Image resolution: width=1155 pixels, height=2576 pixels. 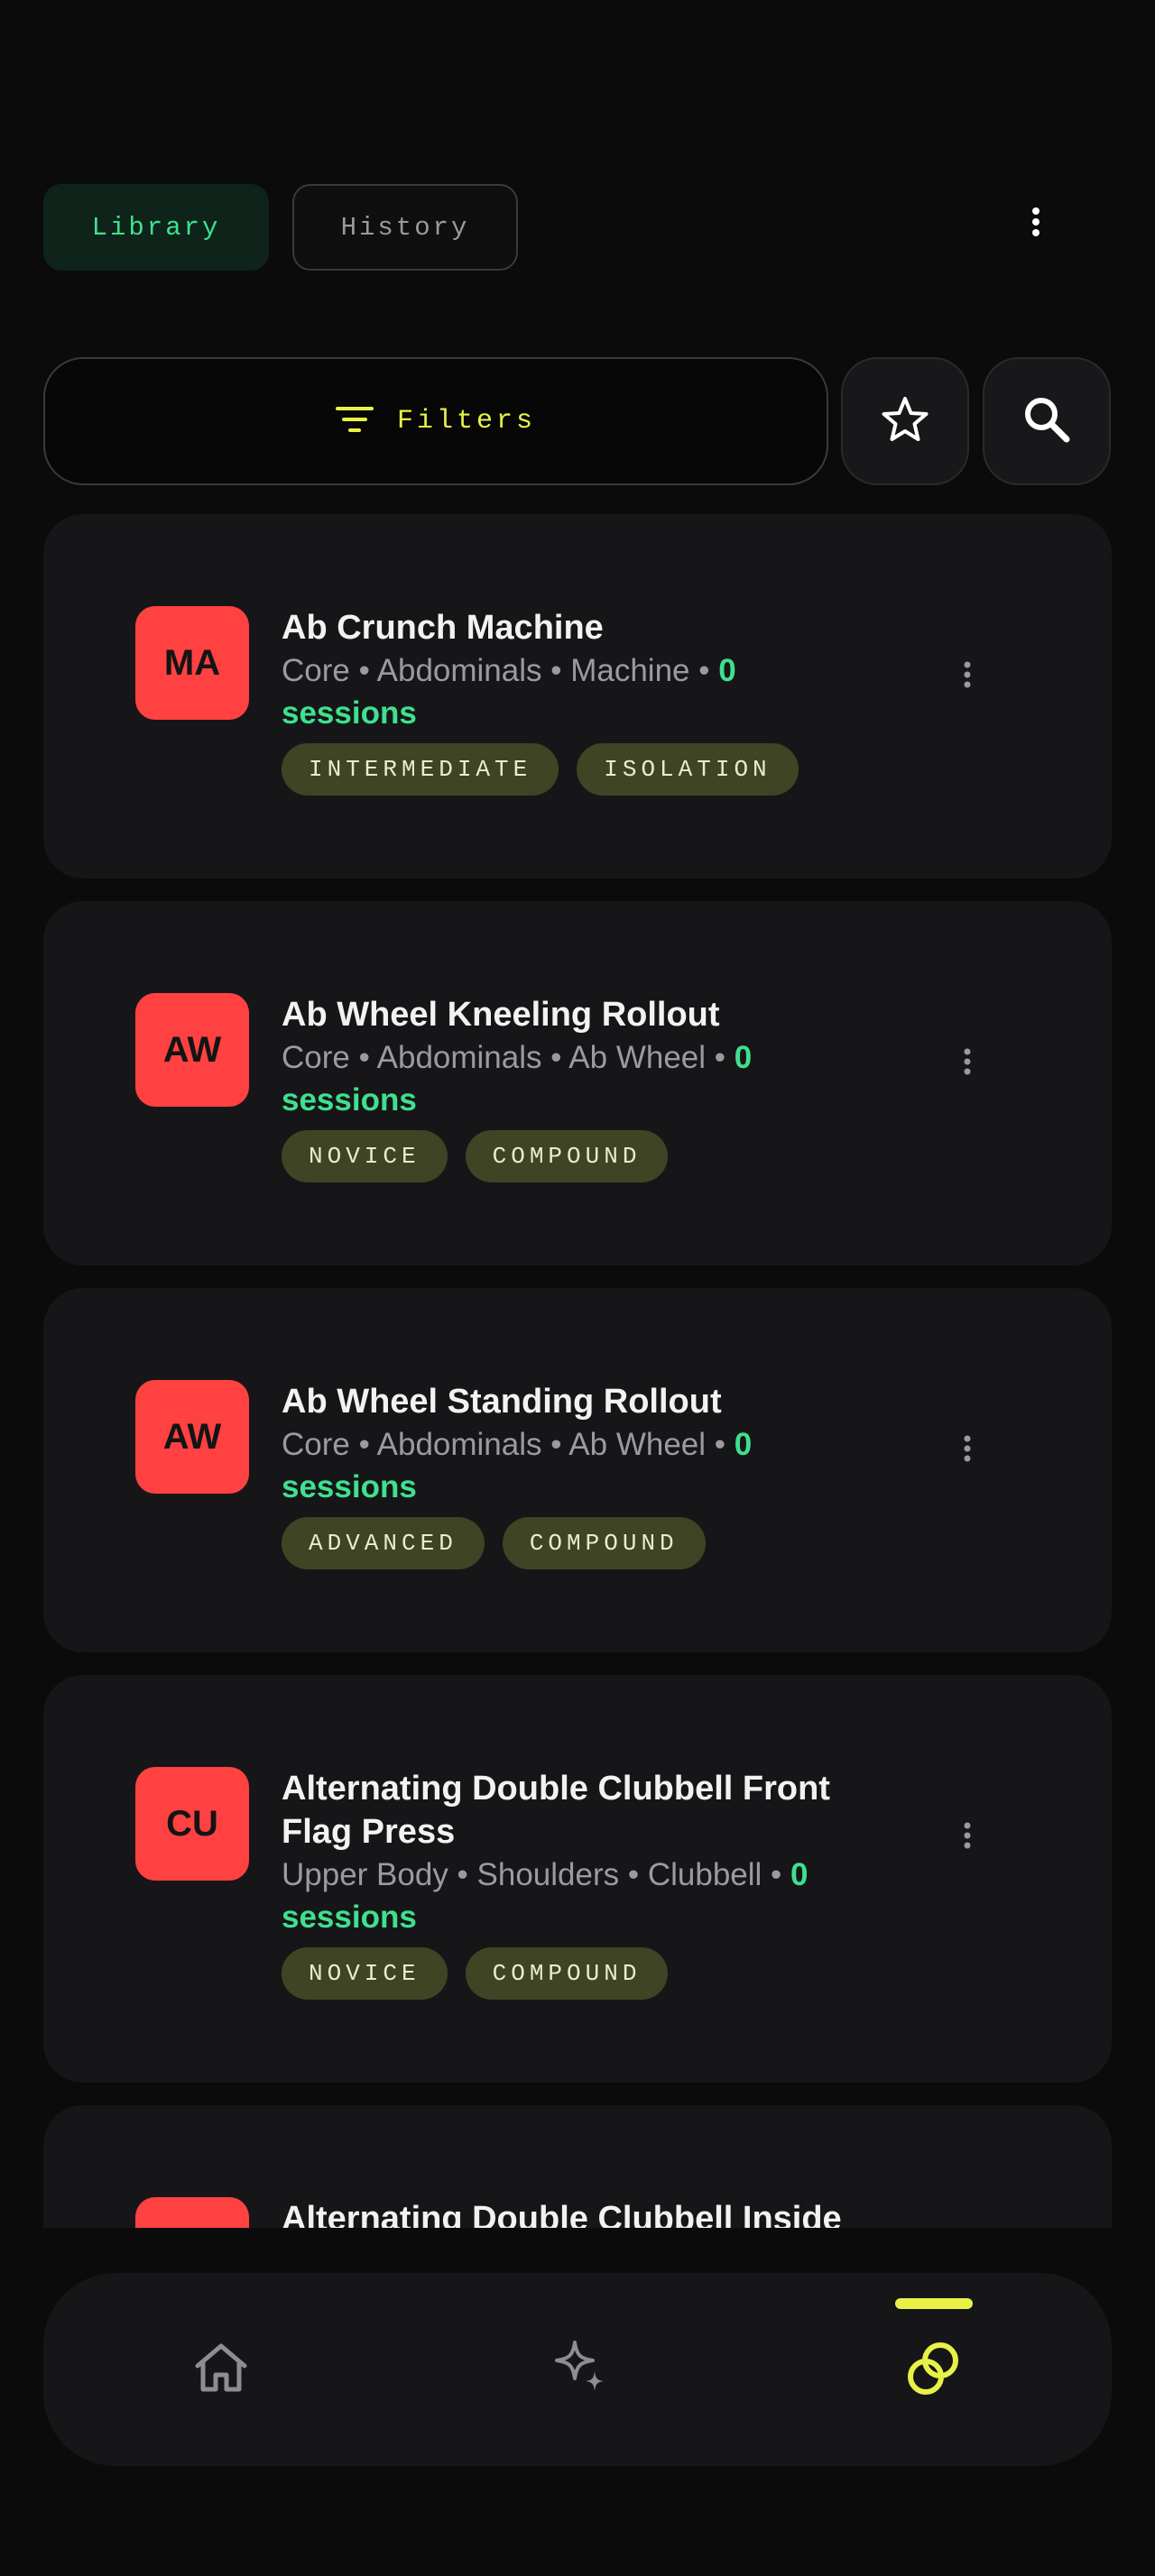 What do you see at coordinates (443, 628) in the screenshot?
I see `exercise-name: Ab Crunch Machine` at bounding box center [443, 628].